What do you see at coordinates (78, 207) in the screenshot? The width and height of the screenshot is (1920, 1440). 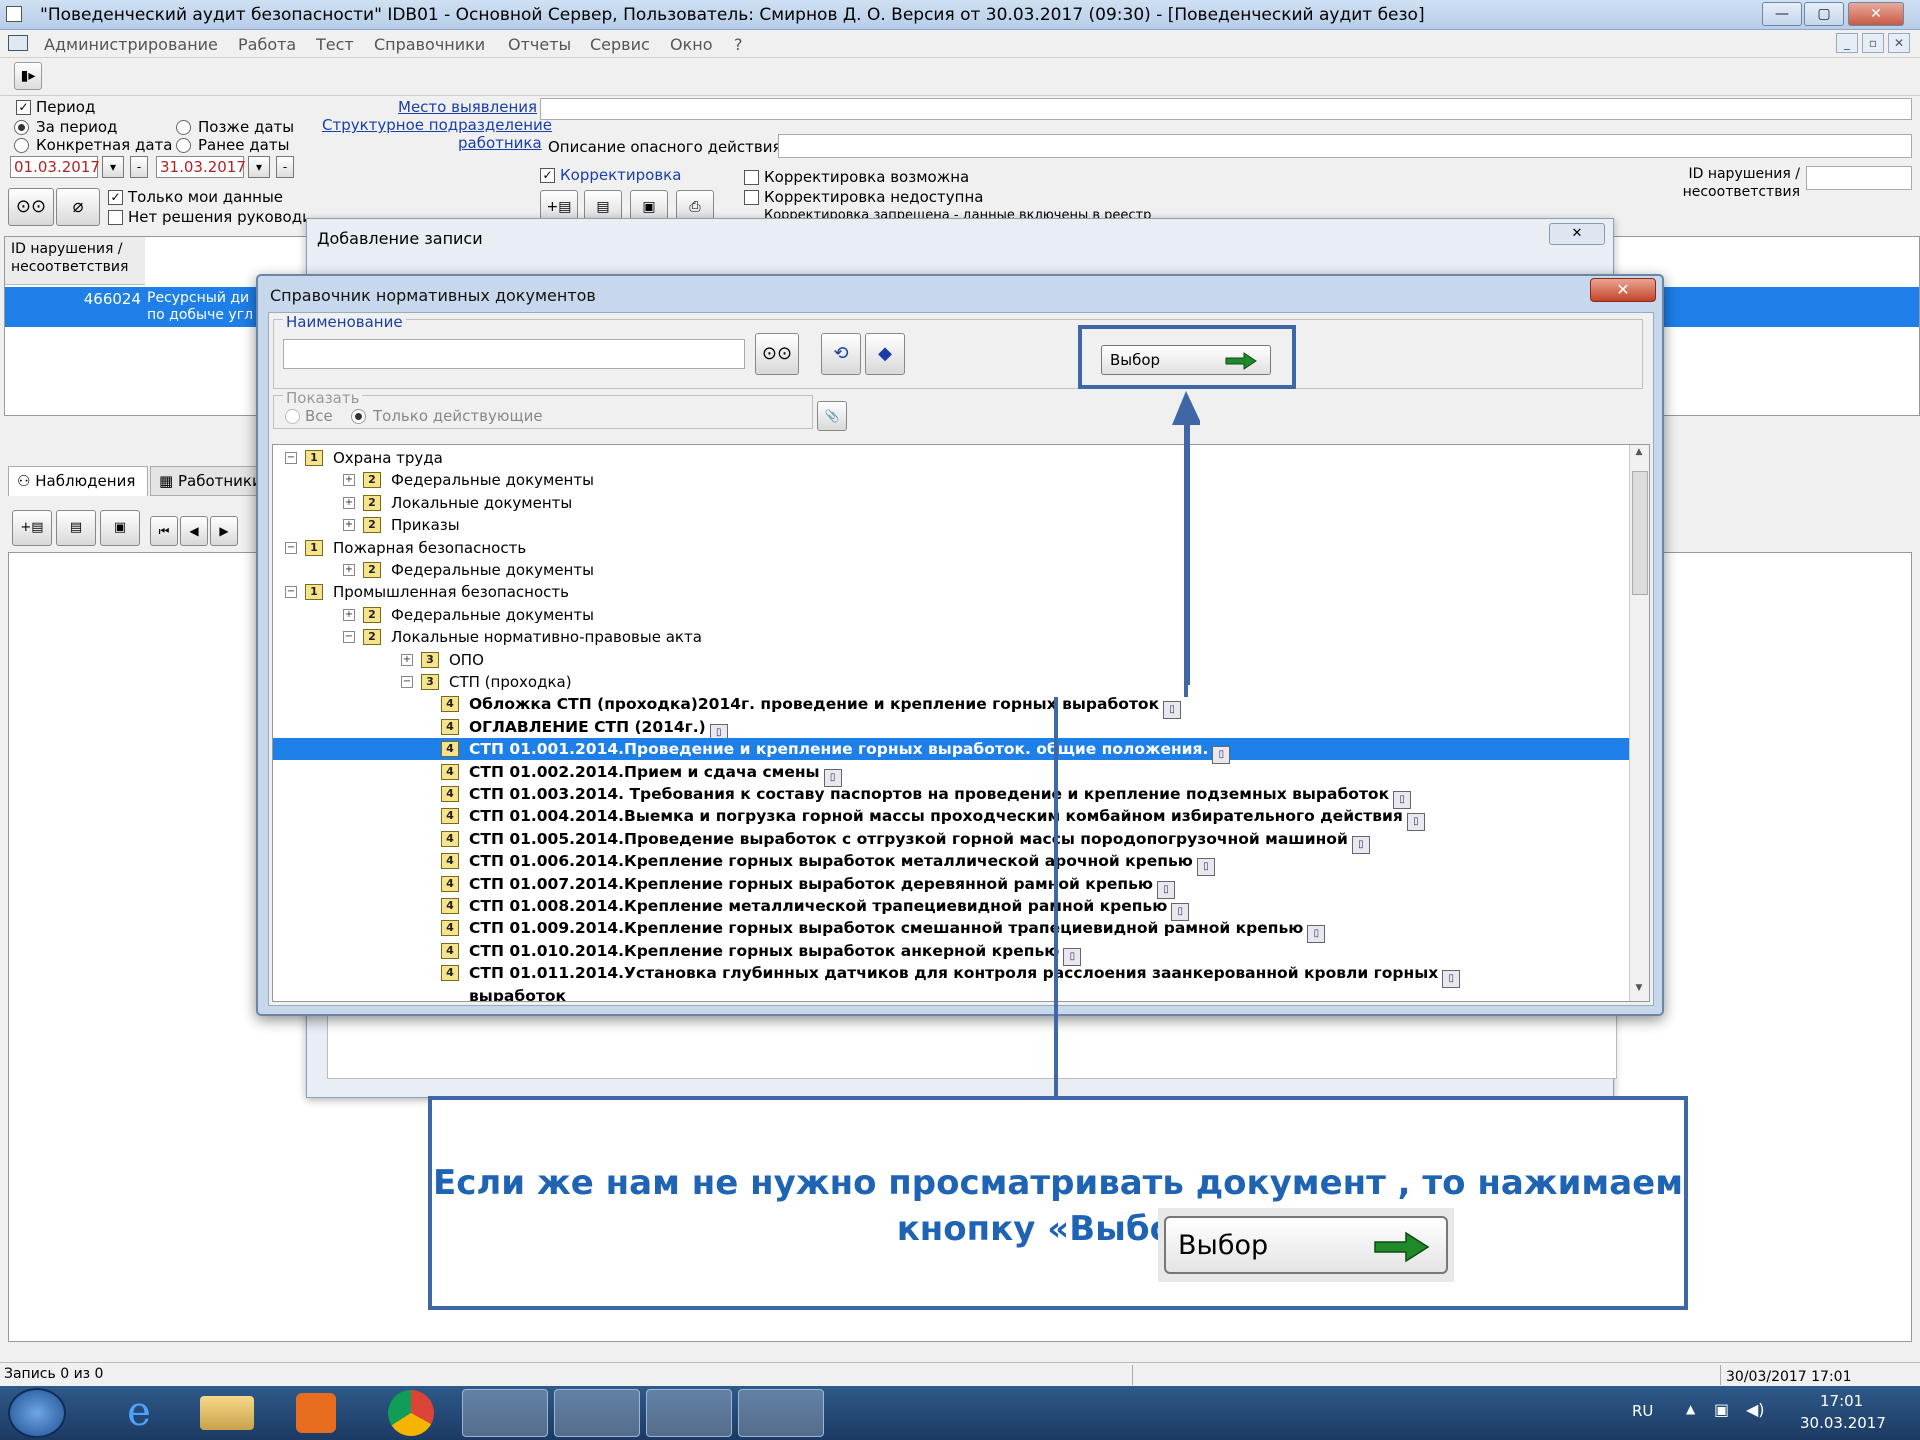 I see `eraser-button: ⌀` at bounding box center [78, 207].